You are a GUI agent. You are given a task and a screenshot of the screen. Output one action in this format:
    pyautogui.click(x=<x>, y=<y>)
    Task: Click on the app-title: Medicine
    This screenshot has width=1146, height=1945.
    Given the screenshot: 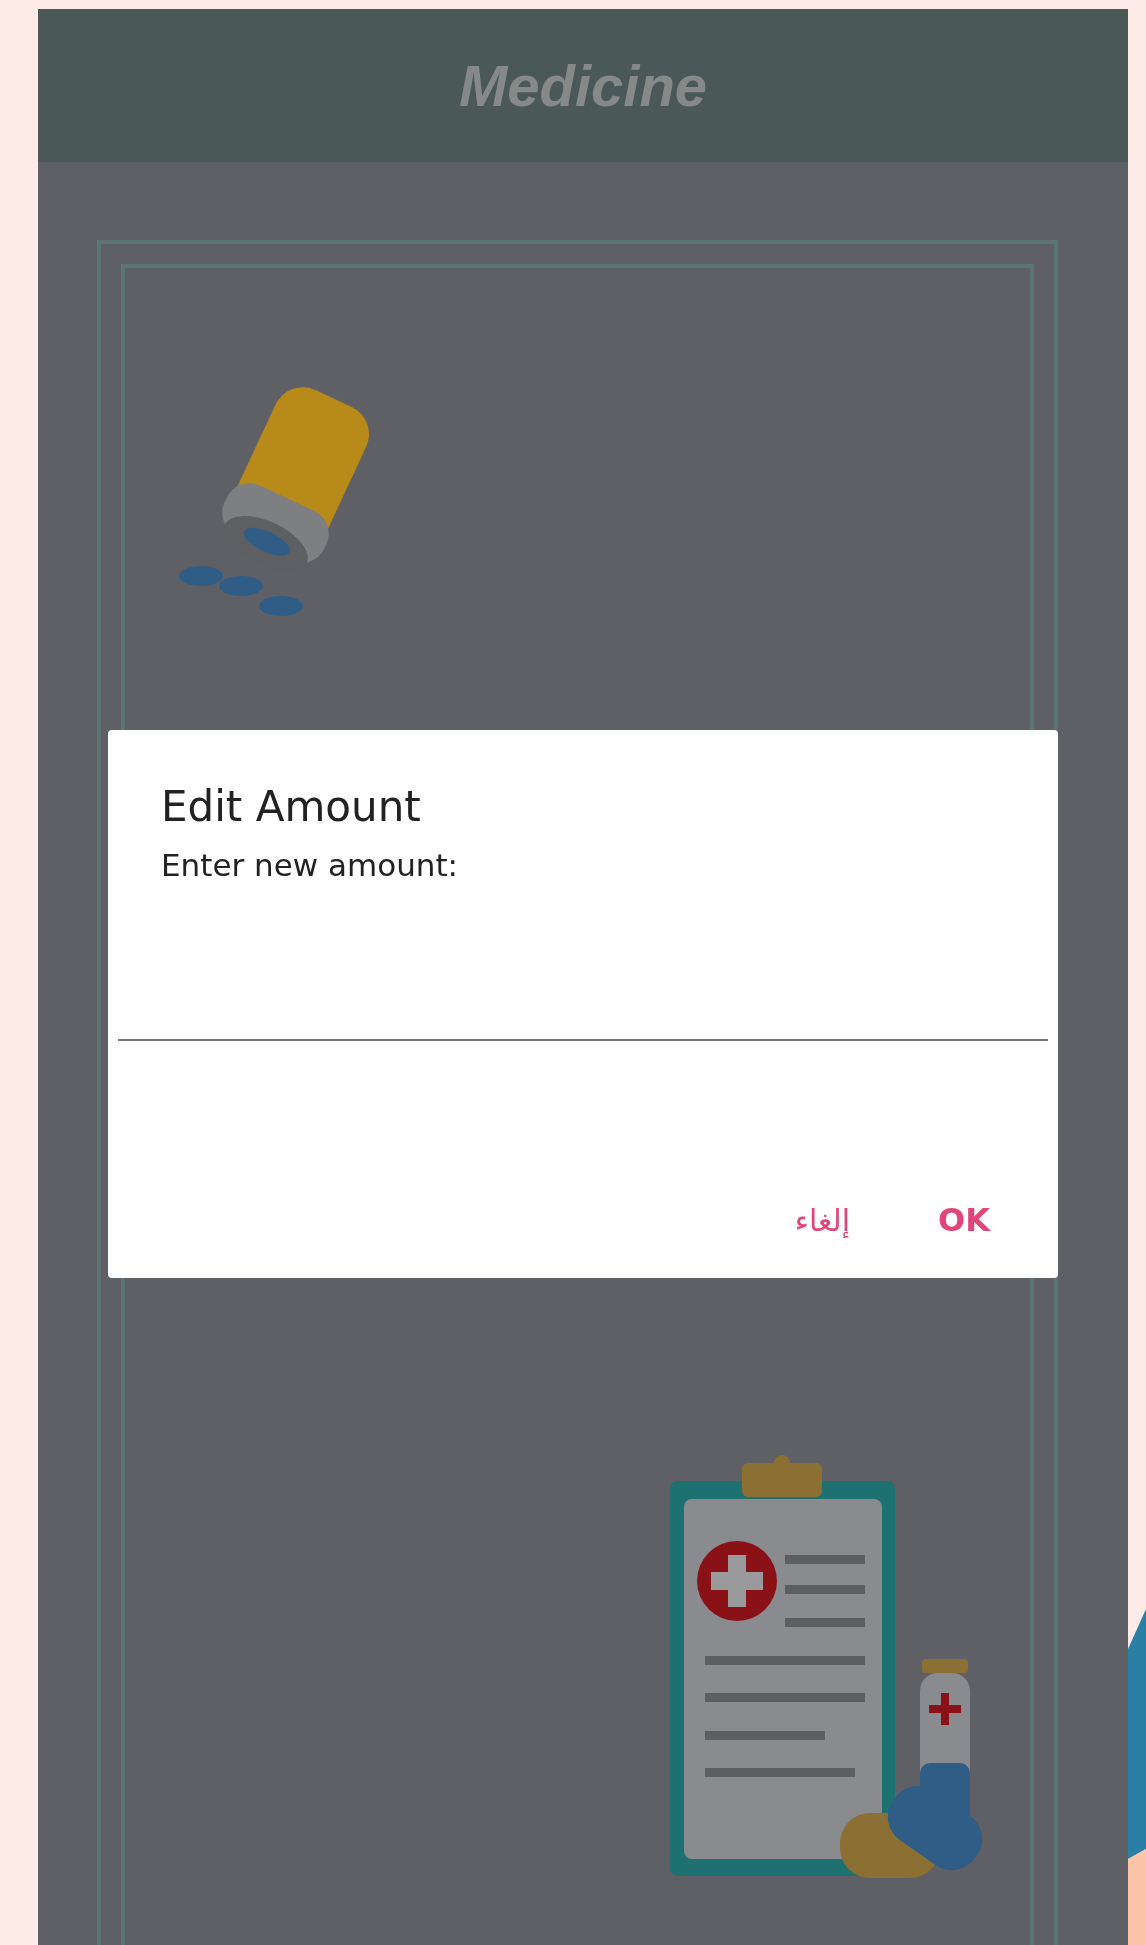 What is the action you would take?
    pyautogui.click(x=583, y=86)
    